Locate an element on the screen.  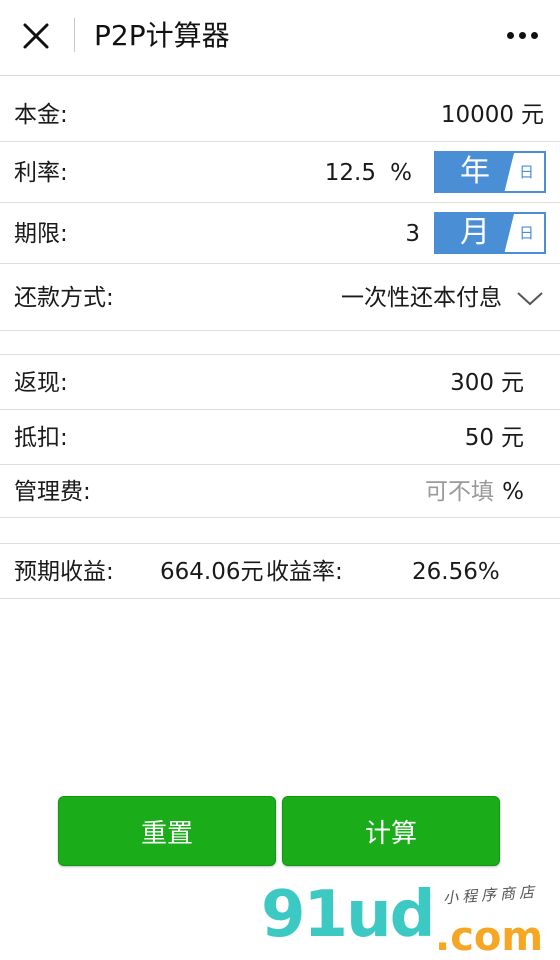
watermark-logo: 91ud is located at coordinates (348, 915).